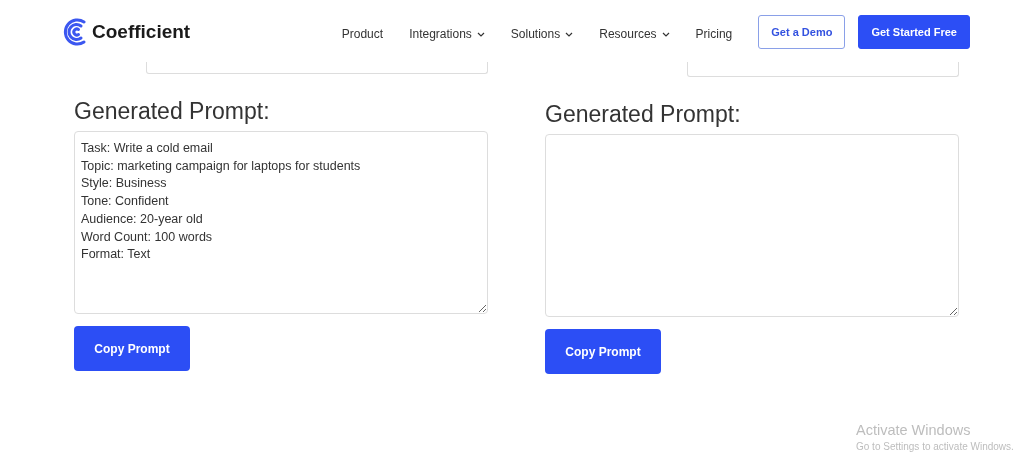 Image resolution: width=1024 pixels, height=476 pixels. Describe the element at coordinates (75, 32) in the screenshot. I see `logo-icon` at that location.